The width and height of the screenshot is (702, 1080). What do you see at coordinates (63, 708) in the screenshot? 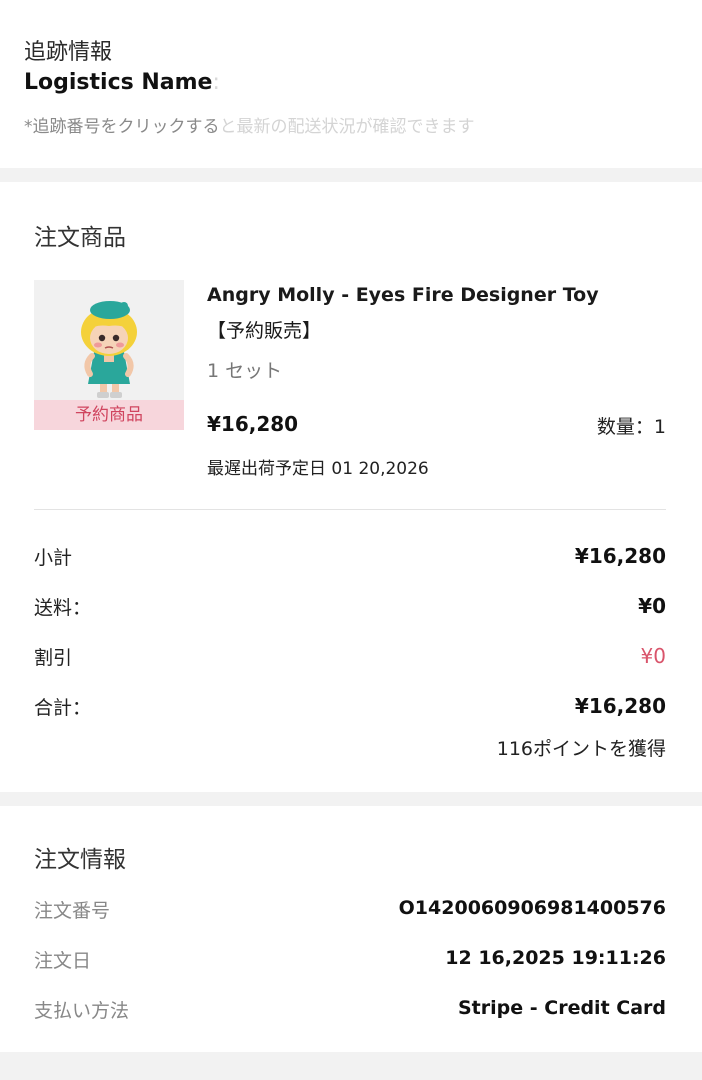
I see `total-label: 合計：` at bounding box center [63, 708].